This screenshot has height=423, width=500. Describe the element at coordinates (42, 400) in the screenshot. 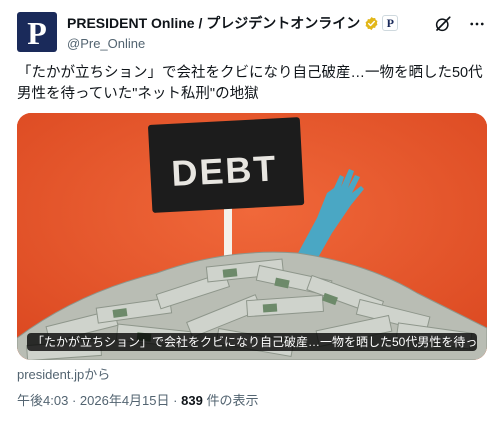

I see `tweet-time: 午後4:03` at that location.